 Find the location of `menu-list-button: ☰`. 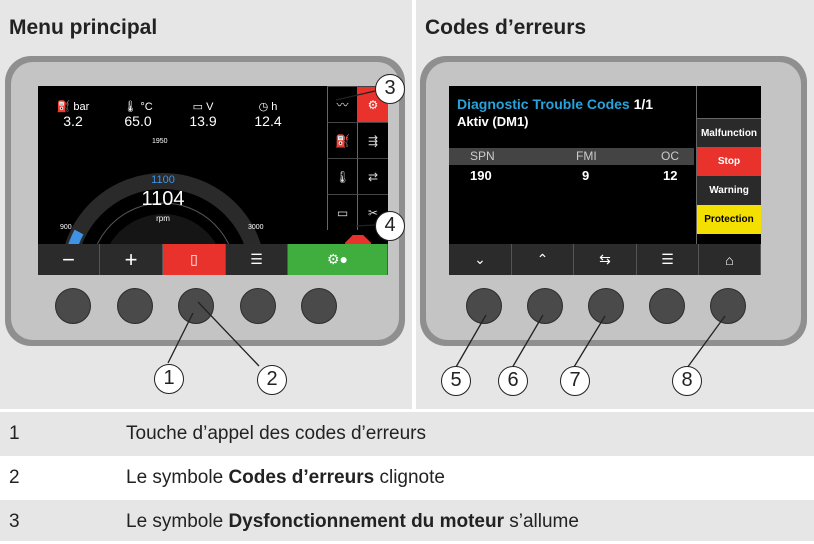

menu-list-button: ☰ is located at coordinates (257, 259).